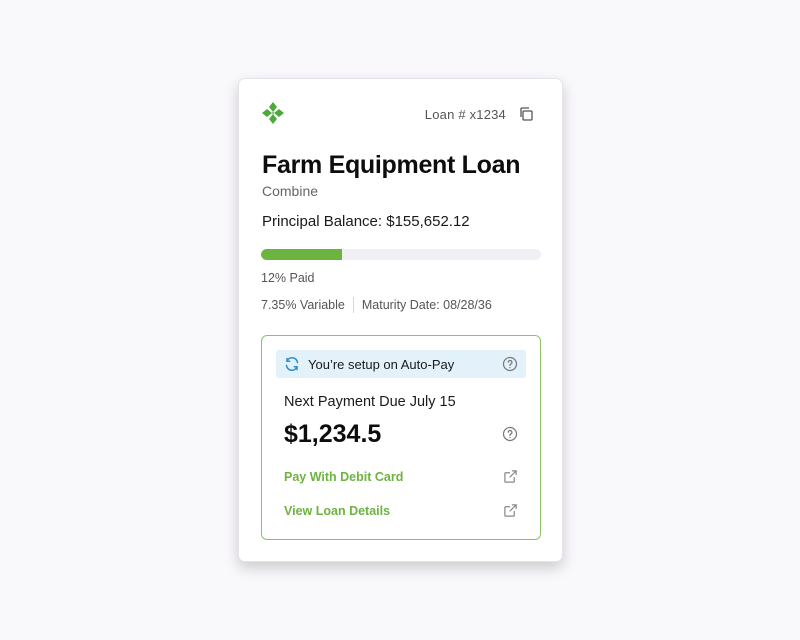  I want to click on terms-divider, so click(353, 305).